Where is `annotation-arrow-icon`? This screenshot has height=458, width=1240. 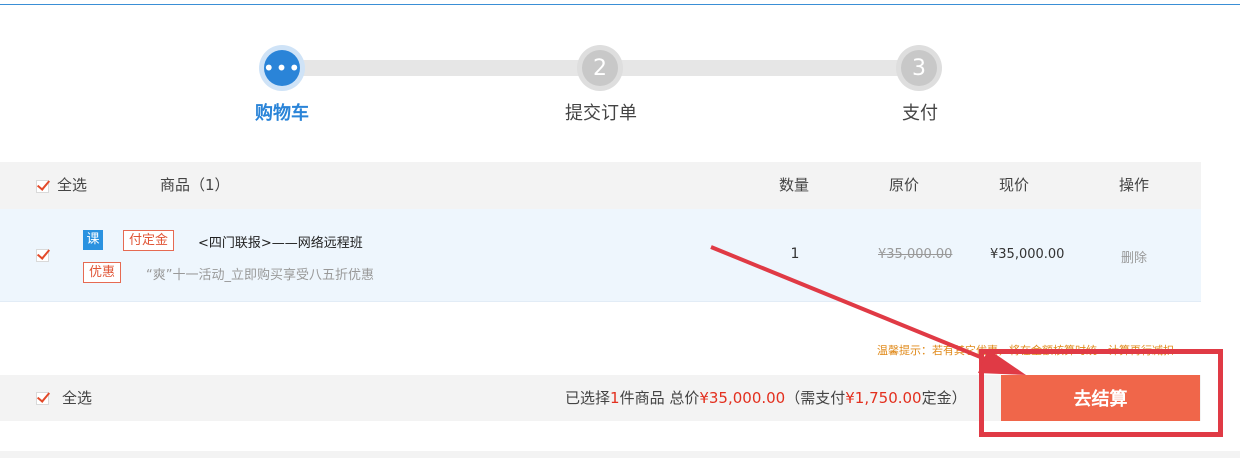
annotation-arrow-icon is located at coordinates (868, 310).